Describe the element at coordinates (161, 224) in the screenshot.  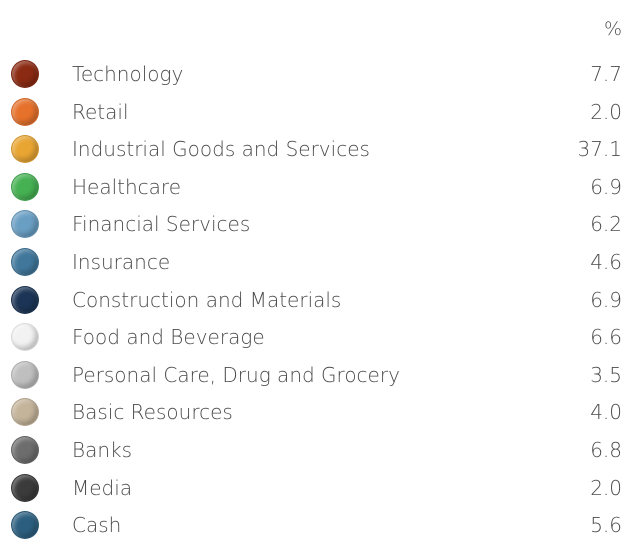
I see `category-label: Financial Services` at that location.